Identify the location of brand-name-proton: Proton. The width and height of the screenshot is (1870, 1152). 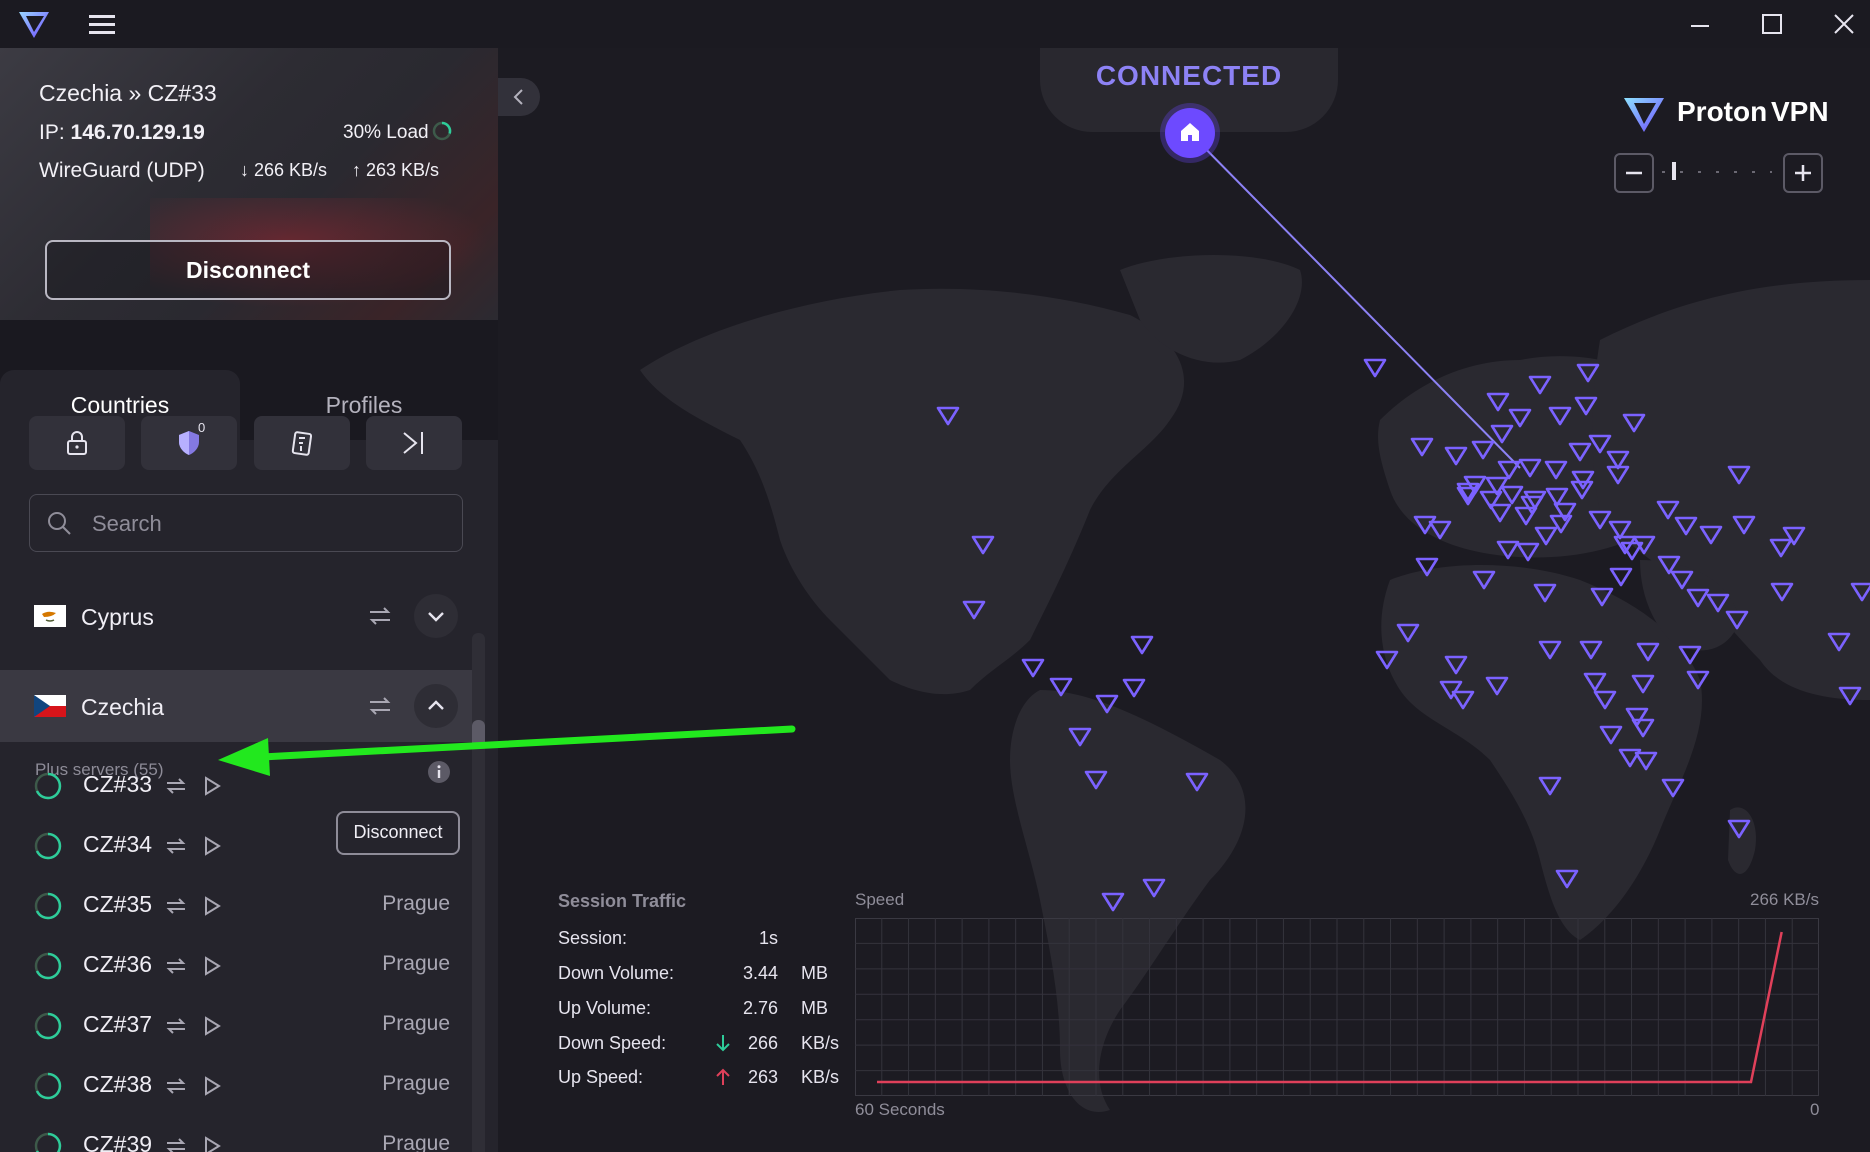
(1722, 111).